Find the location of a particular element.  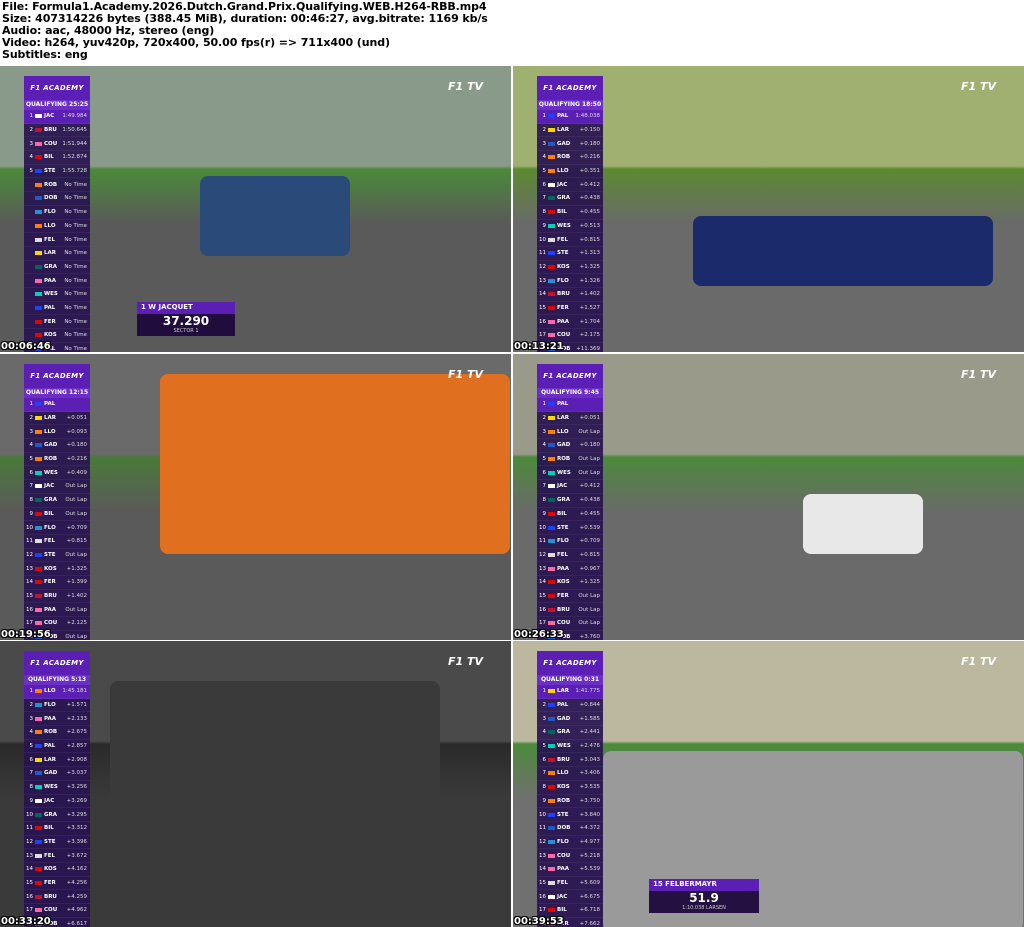

timing-row: 11 FEL +0.815 is located at coordinates (57, 542).